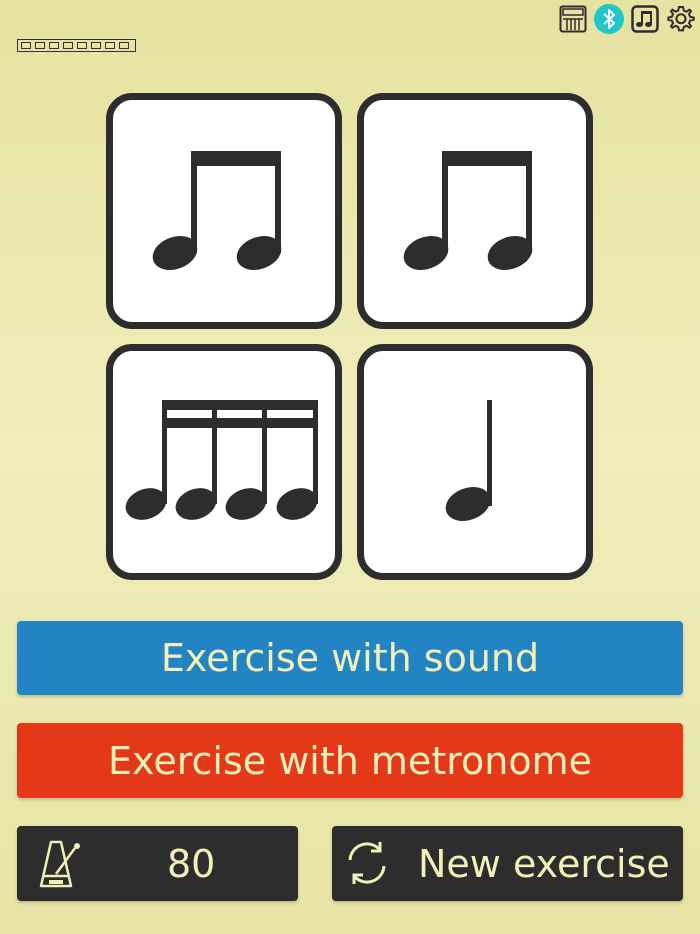  What do you see at coordinates (59, 864) in the screenshot?
I see `metronome-icon` at bounding box center [59, 864].